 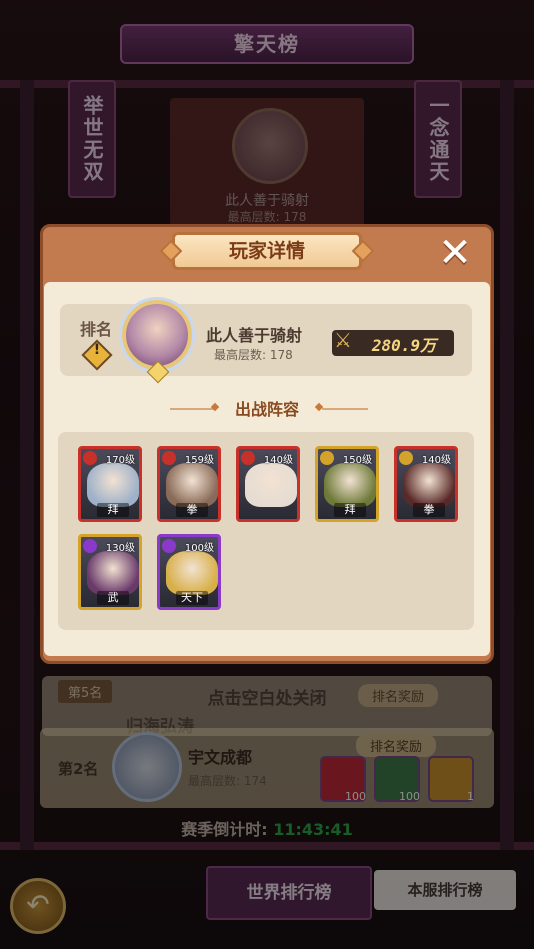 What do you see at coordinates (267, 699) in the screenshot?
I see `close-hint: 点击空白处关闭` at bounding box center [267, 699].